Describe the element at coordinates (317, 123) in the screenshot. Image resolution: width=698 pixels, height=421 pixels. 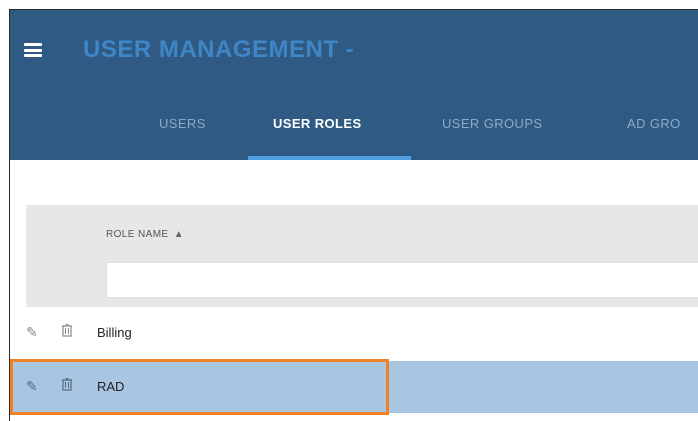
I see `tab-user-roles: USER ROLES` at that location.